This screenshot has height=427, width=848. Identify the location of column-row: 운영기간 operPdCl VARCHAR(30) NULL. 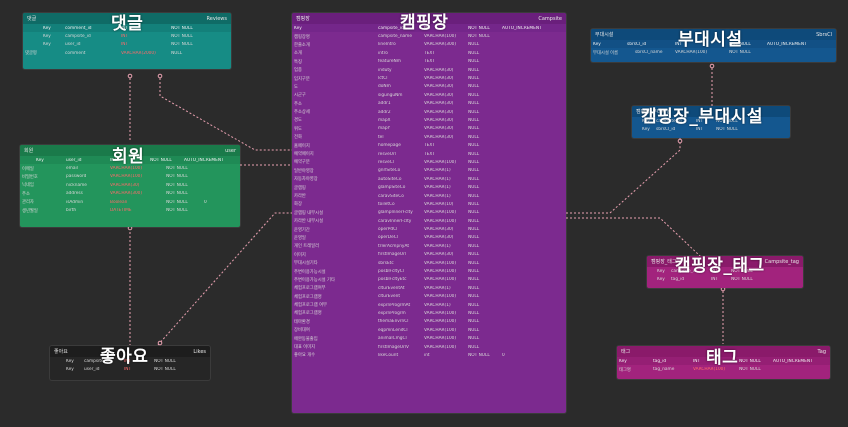
(429, 229).